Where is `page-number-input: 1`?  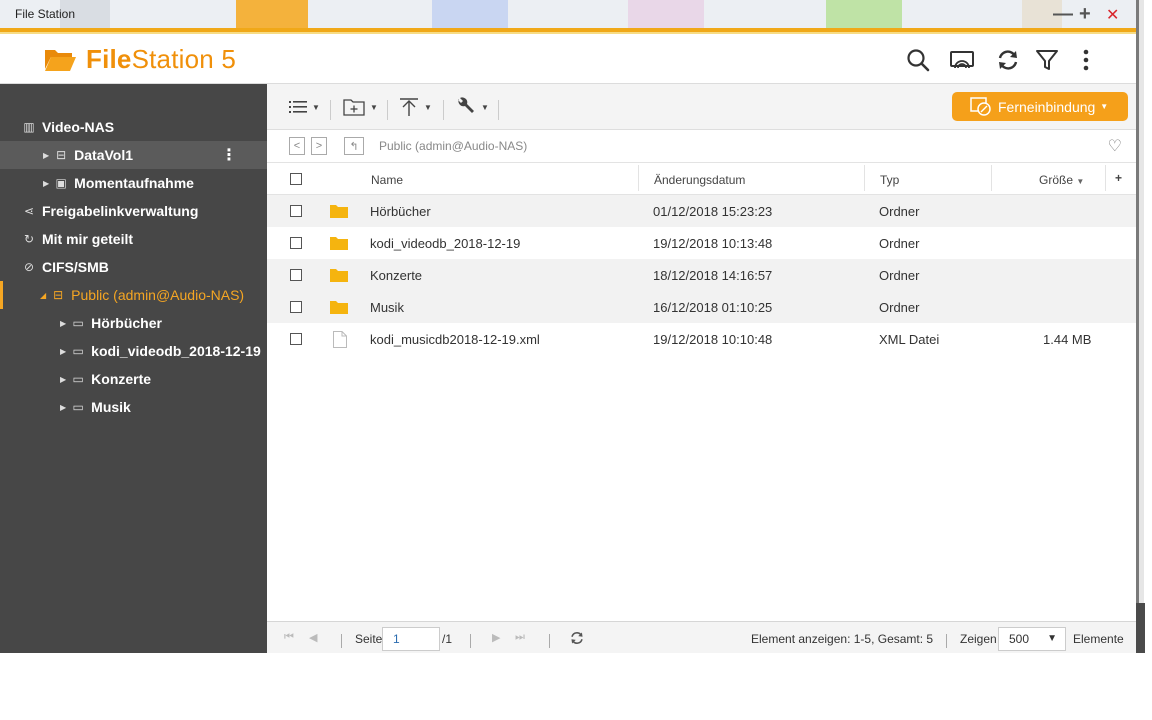
page-number-input: 1 is located at coordinates (411, 639).